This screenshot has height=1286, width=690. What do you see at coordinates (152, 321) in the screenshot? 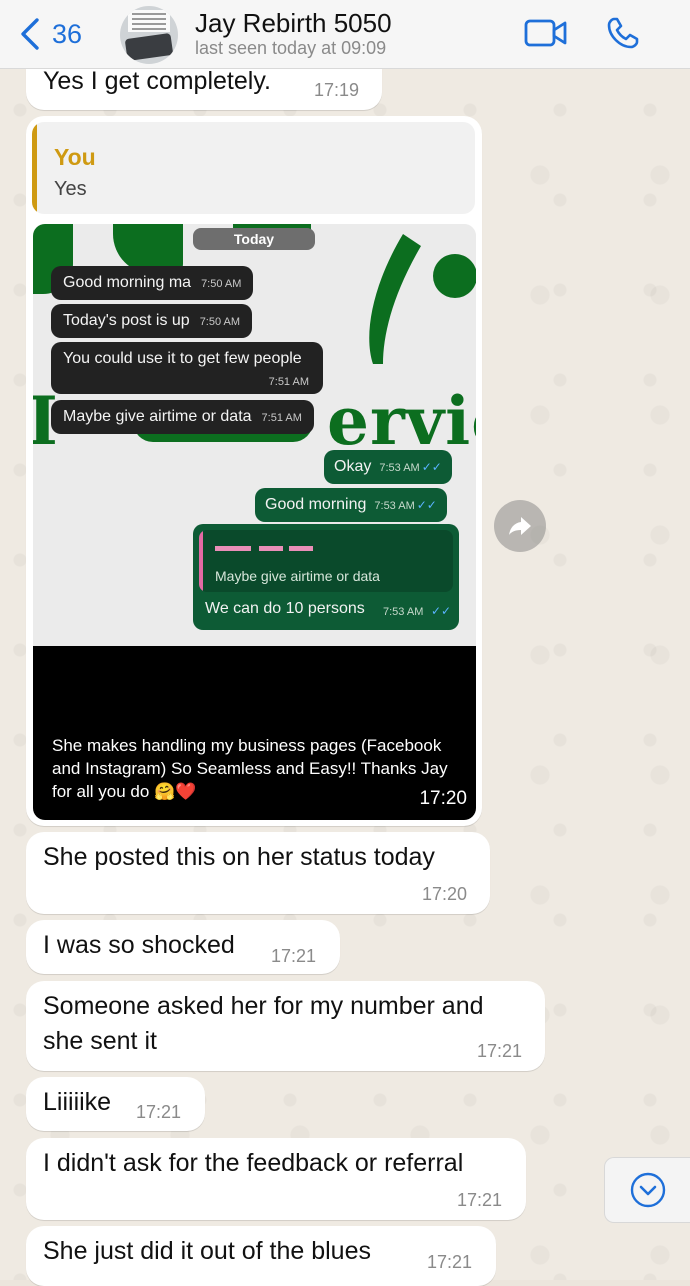
I see `screenshot-incoming-msg: Today's post is up 7:50 AM` at bounding box center [152, 321].